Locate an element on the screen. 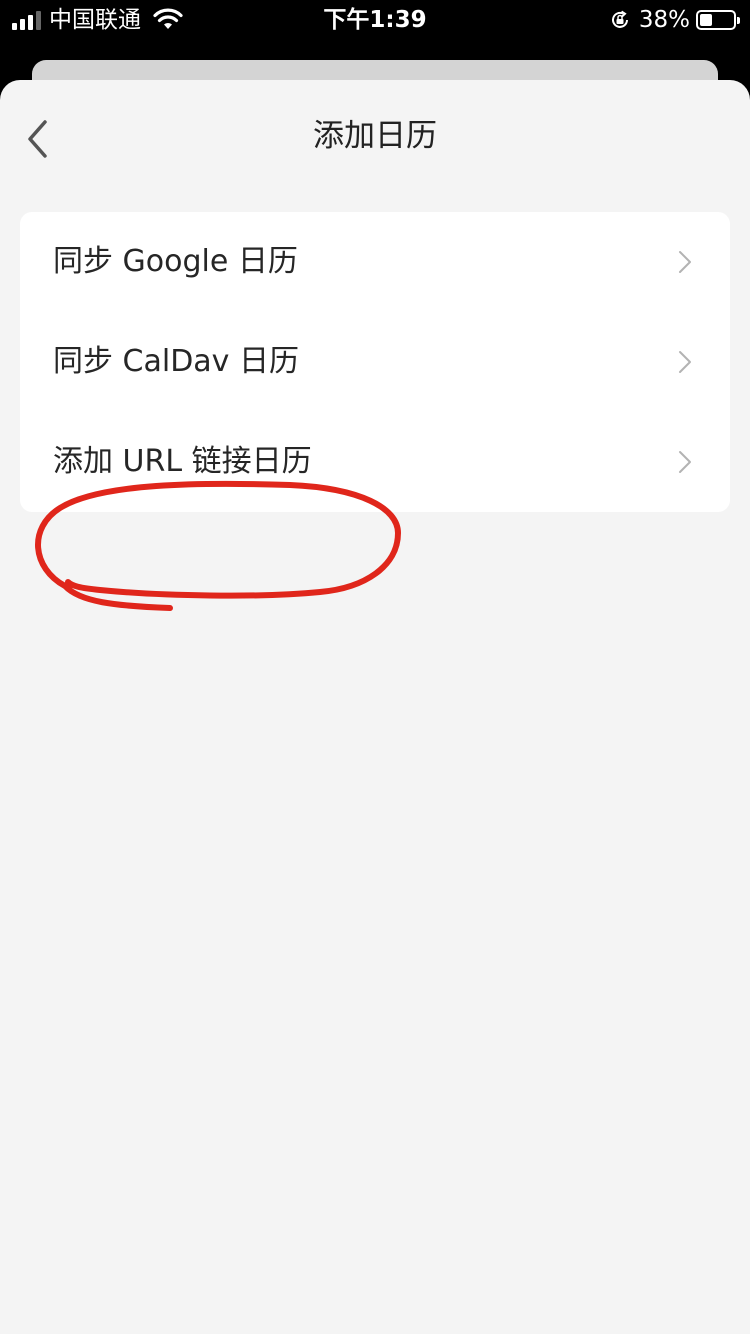  add-url-calendar-item: 添加 URL 链接日历 is located at coordinates (375, 462).